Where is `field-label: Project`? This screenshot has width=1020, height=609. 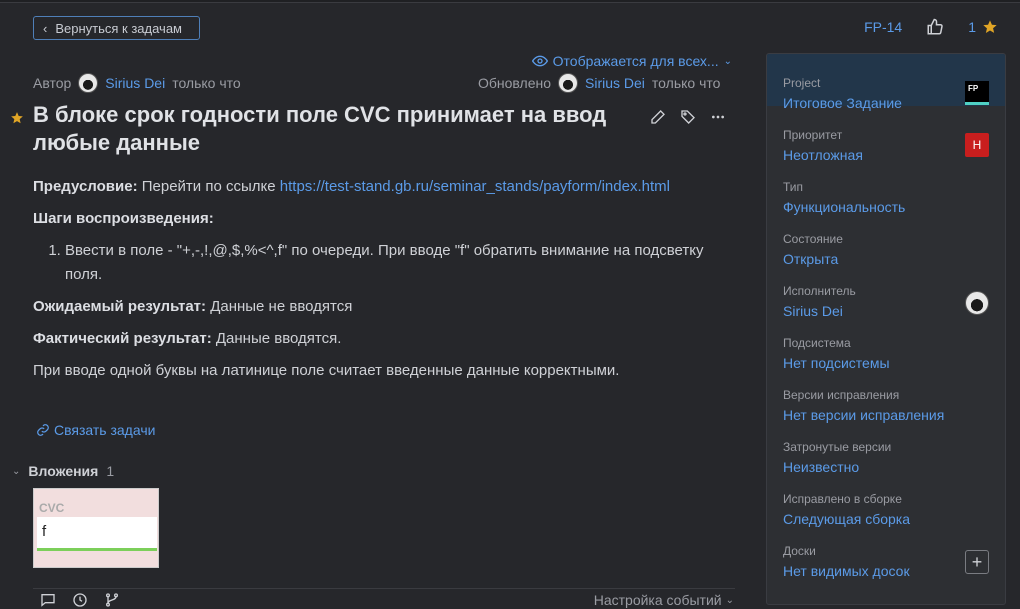
field-label: Project is located at coordinates (802, 83).